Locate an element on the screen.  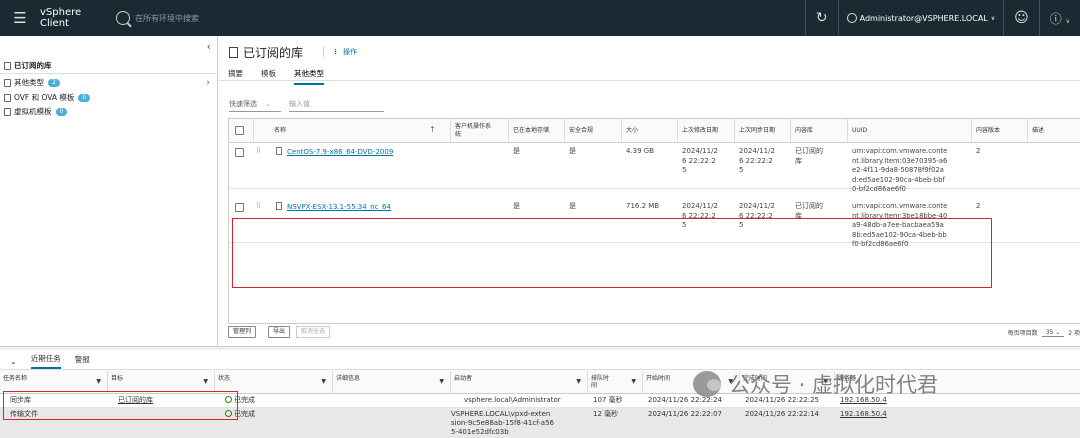
modified-line: 6 22:22:2 is located at coordinates (699, 160).